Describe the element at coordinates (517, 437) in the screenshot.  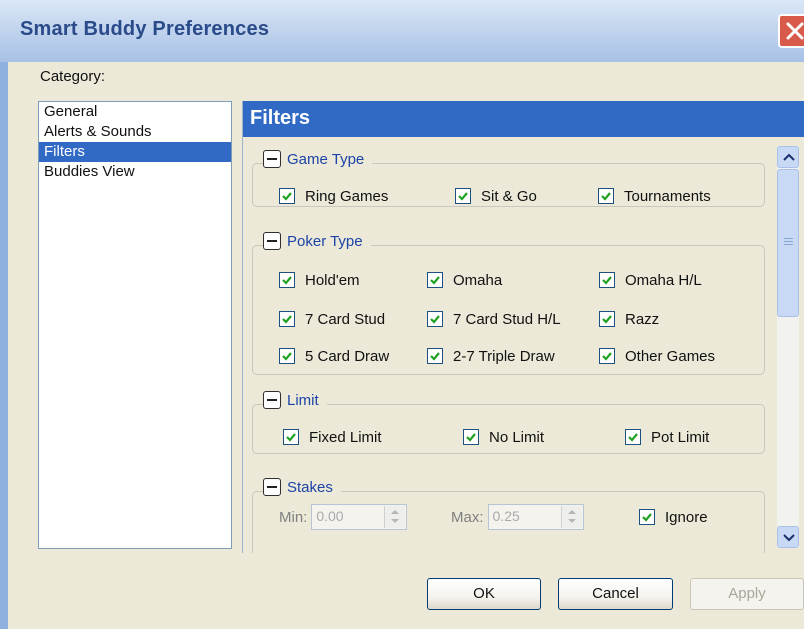
I see `no-limit-label: No Limit` at that location.